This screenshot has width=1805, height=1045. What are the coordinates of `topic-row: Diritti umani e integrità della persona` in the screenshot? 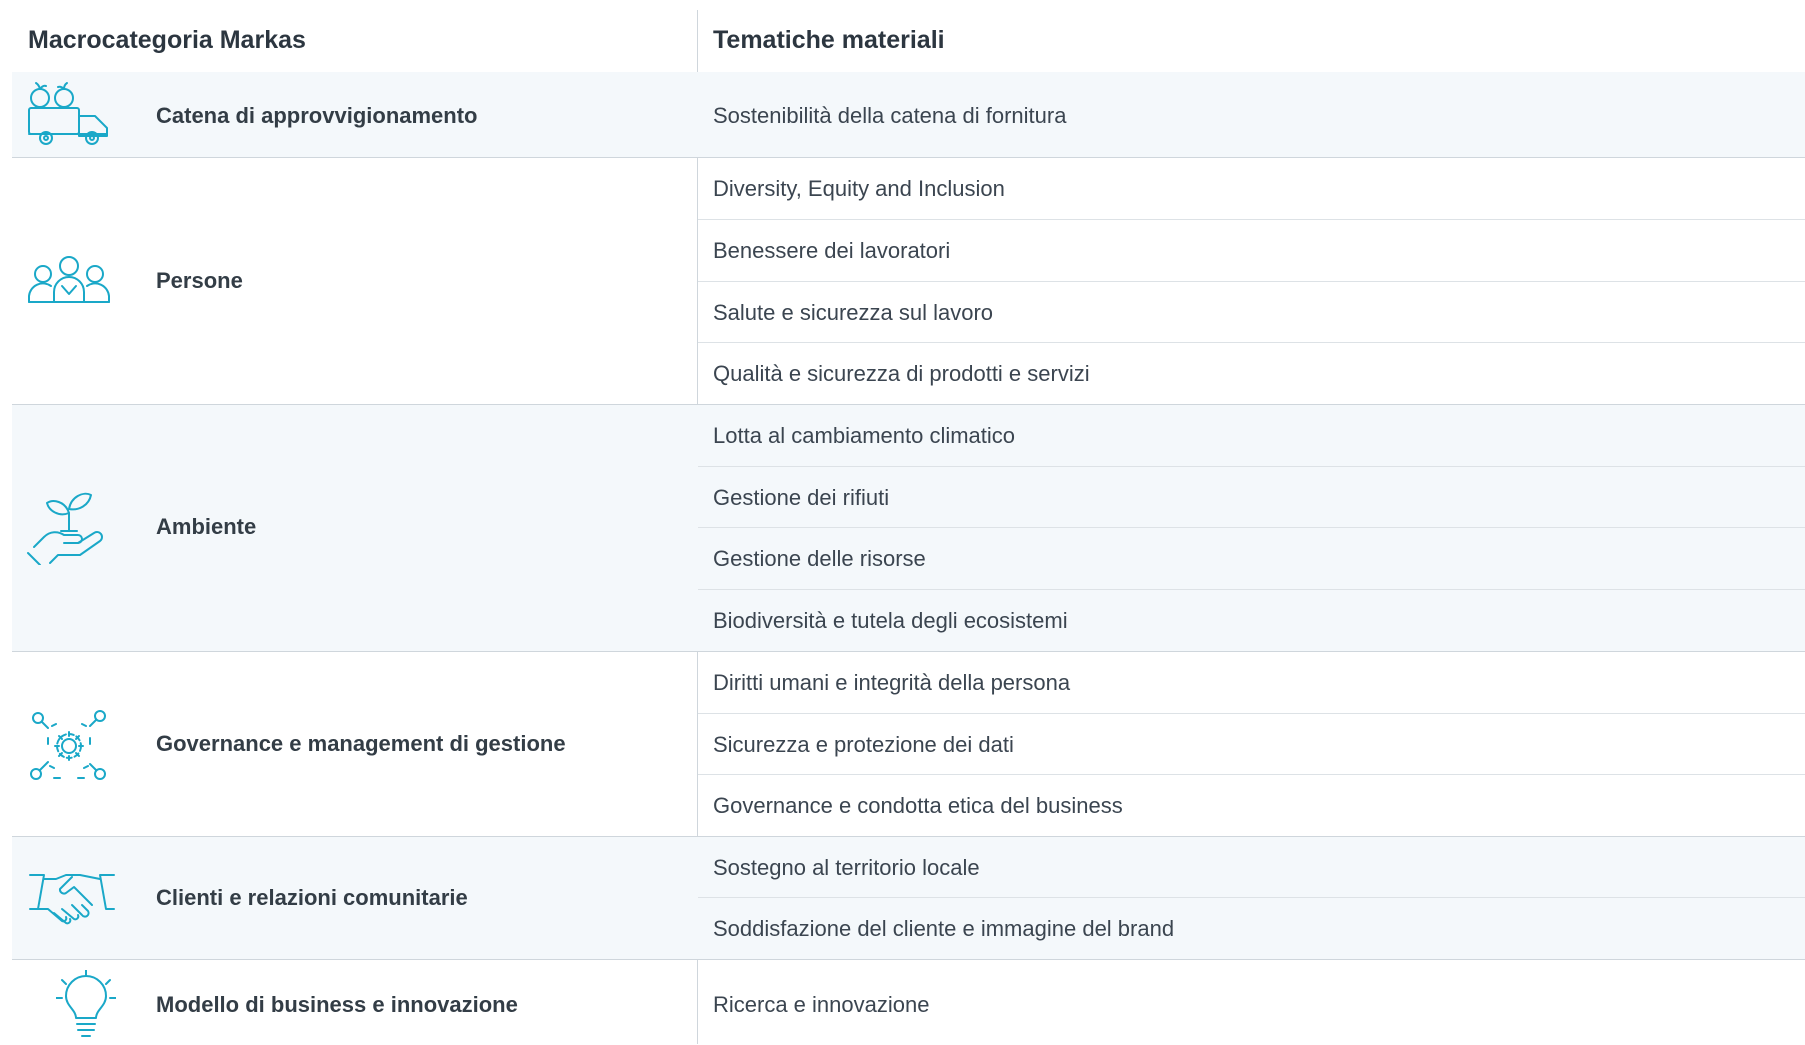 It's located at (1251, 683).